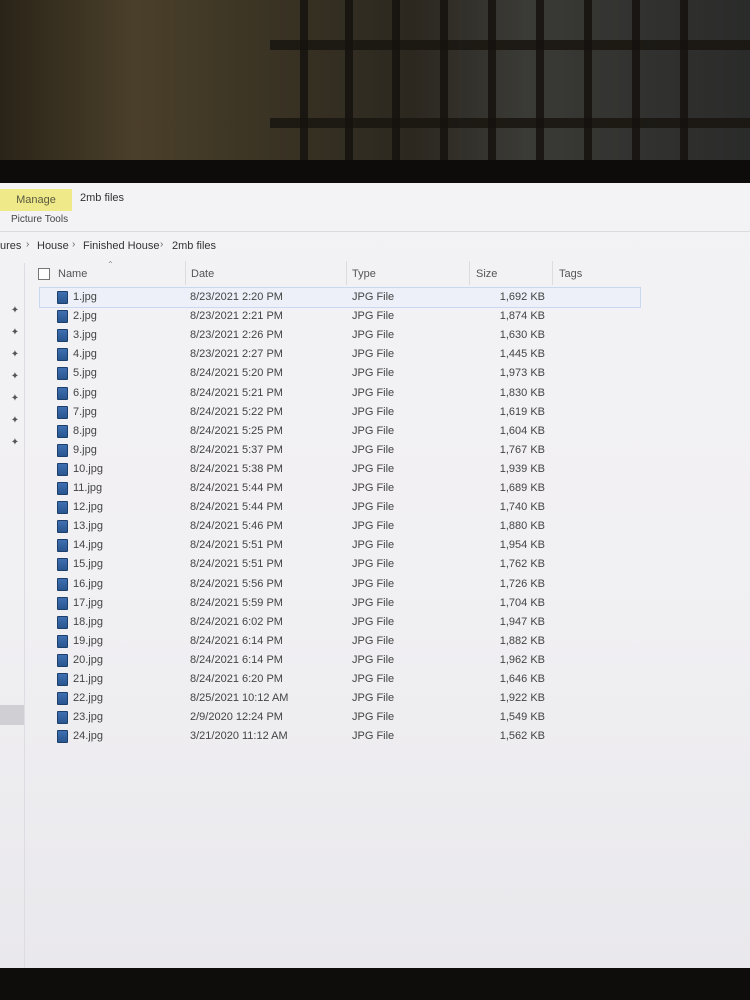 The image size is (750, 1000). I want to click on file-name: 5.jpg, so click(85, 373).